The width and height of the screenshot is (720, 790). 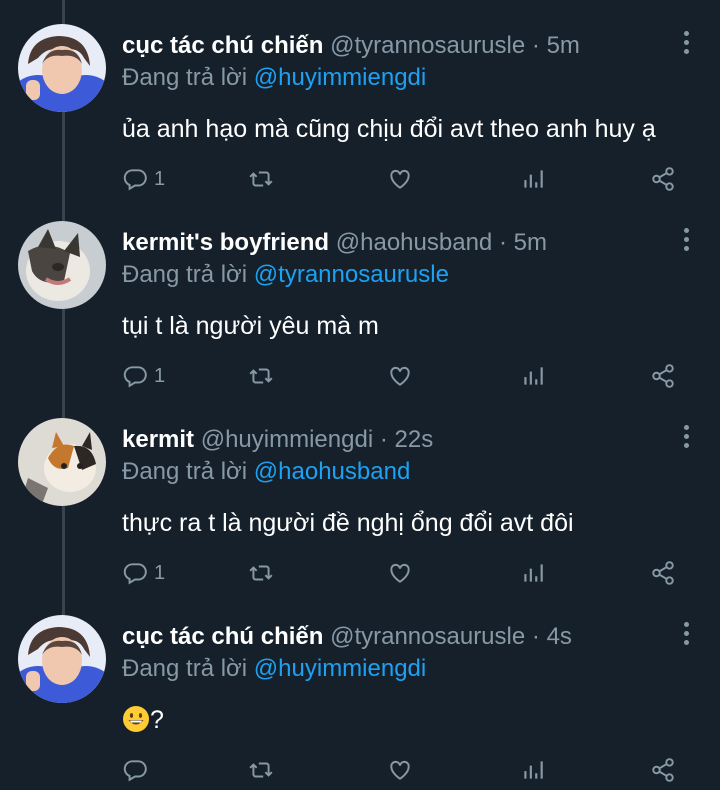 I want to click on tweet-text: tụi t là người yêu mà m, so click(x=250, y=326).